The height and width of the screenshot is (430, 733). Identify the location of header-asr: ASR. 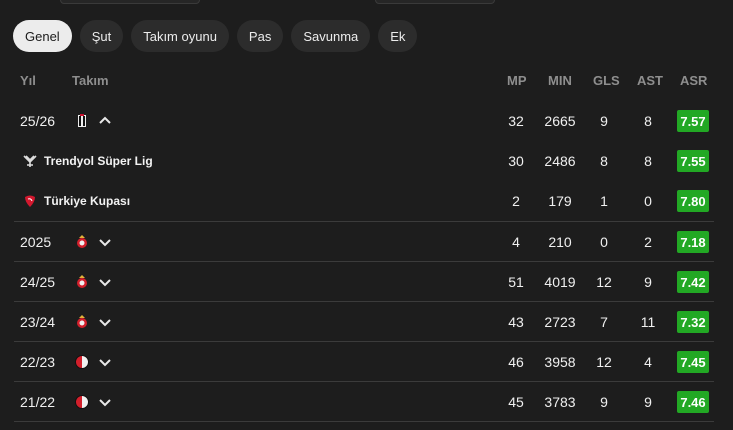
(694, 80).